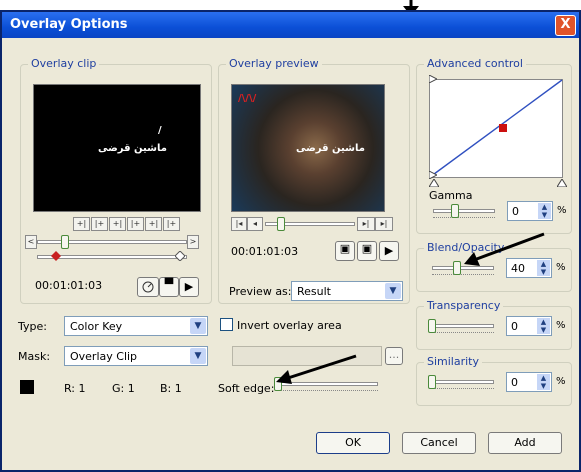 This screenshot has height=472, width=581. What do you see at coordinates (453, 361) in the screenshot?
I see `similarity-label: Similarity` at bounding box center [453, 361].